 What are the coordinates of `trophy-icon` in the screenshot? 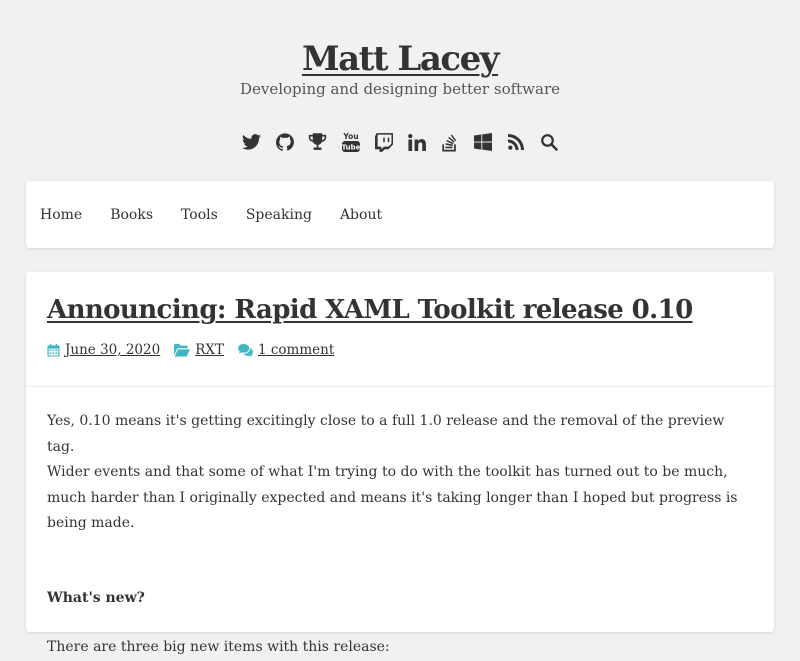 It's located at (318, 142).